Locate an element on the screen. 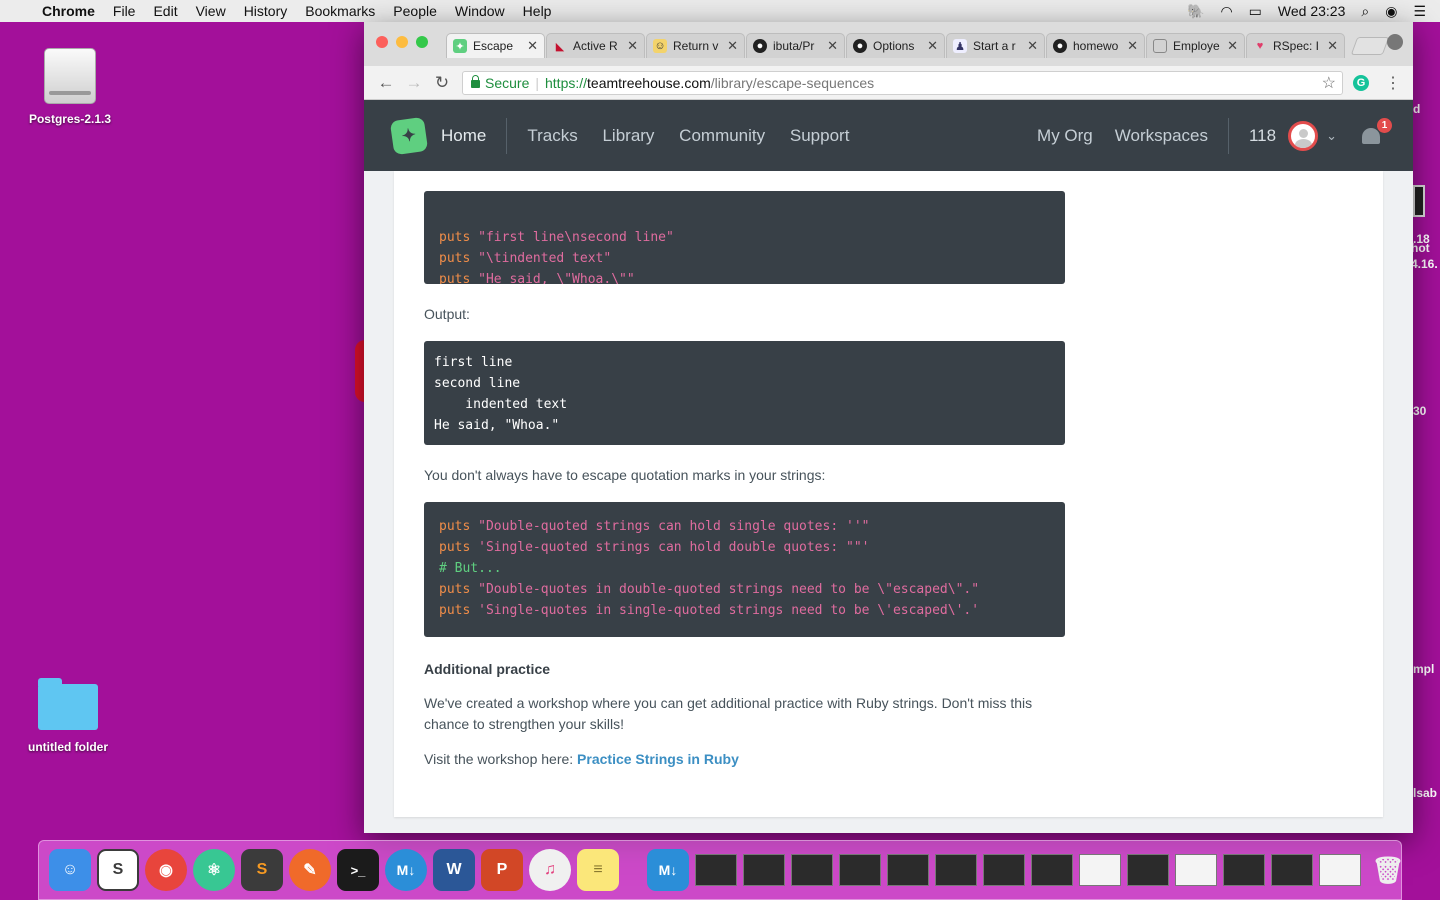 The width and height of the screenshot is (1440, 900). paw-icon: ✎ is located at coordinates (310, 870).